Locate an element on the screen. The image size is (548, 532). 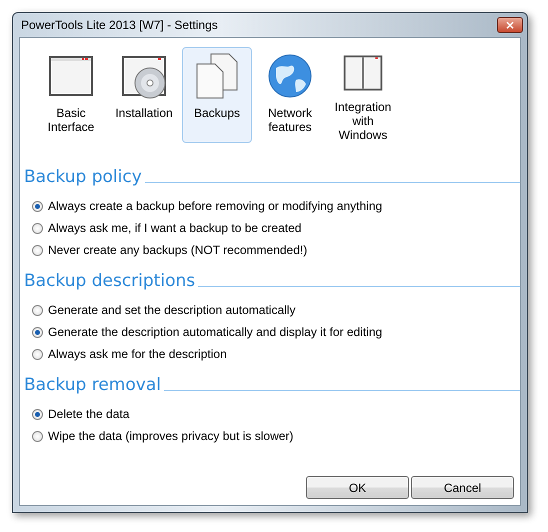
radio-label: Generate the description automatically and display it for editing is located at coordinates (215, 332).